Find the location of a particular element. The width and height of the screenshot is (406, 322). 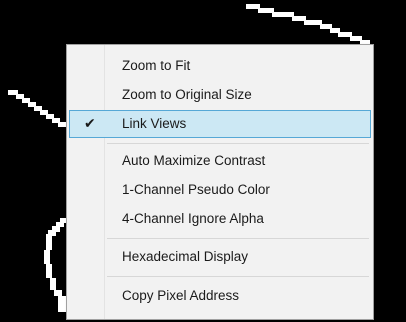

menu-item-auto-maximize-contrast: Auto Maximize Contrast is located at coordinates (220, 161).